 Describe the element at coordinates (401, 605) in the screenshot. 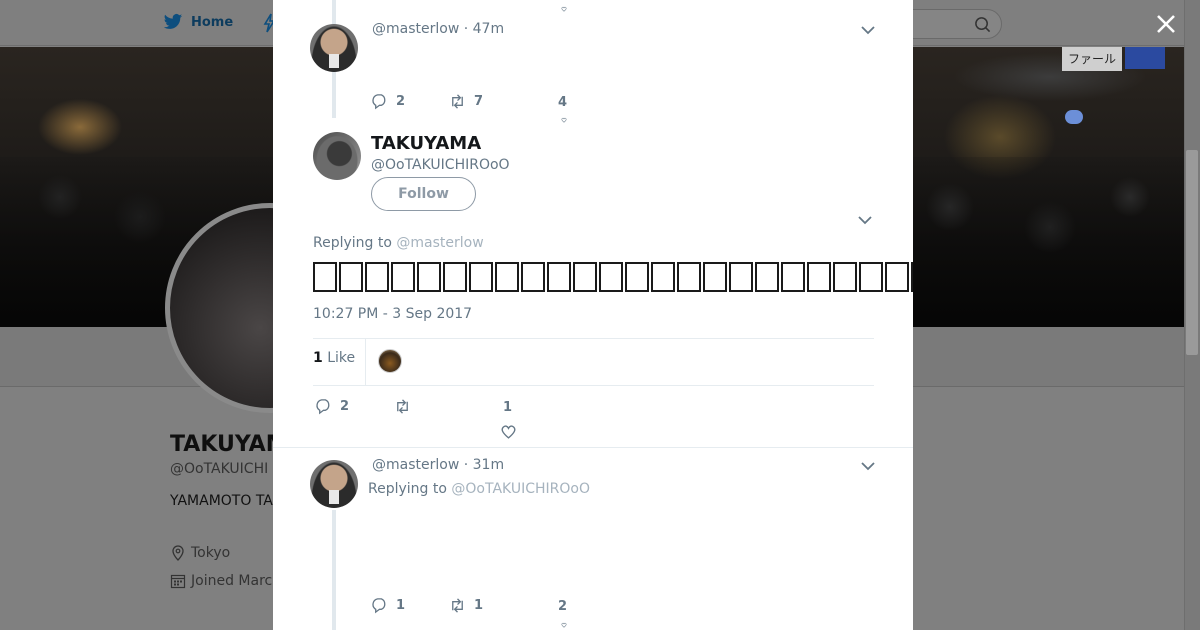

I see `reply-count: 1` at that location.